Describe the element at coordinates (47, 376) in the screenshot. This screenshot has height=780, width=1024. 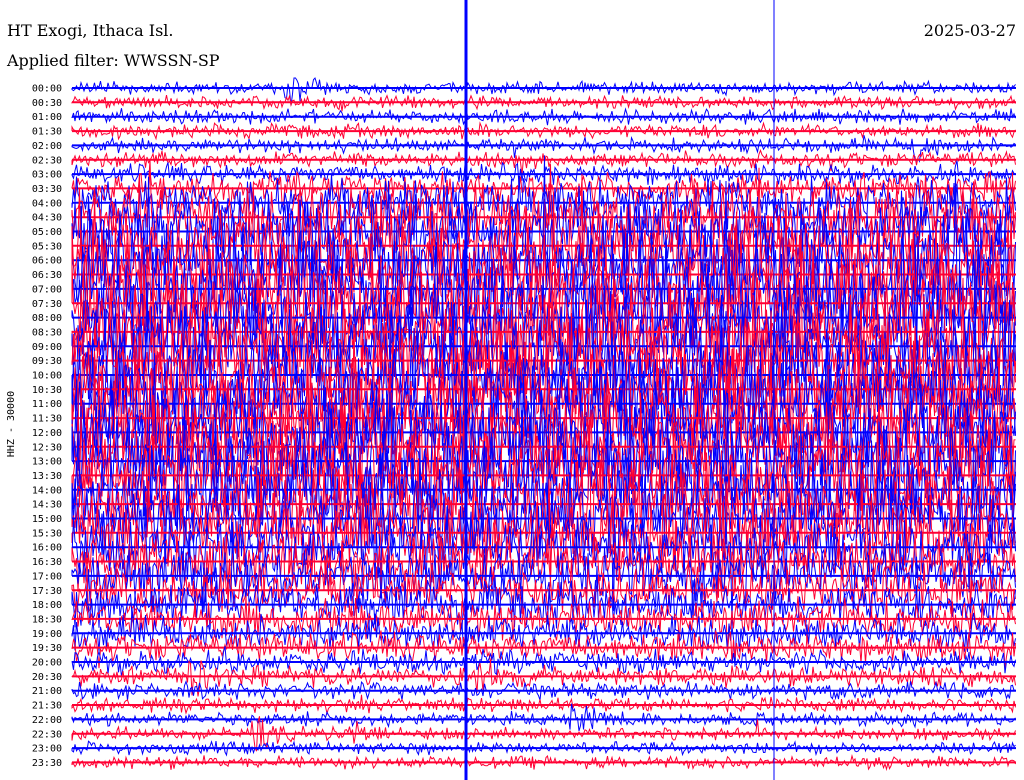
I see `row-label: 10:00` at that location.